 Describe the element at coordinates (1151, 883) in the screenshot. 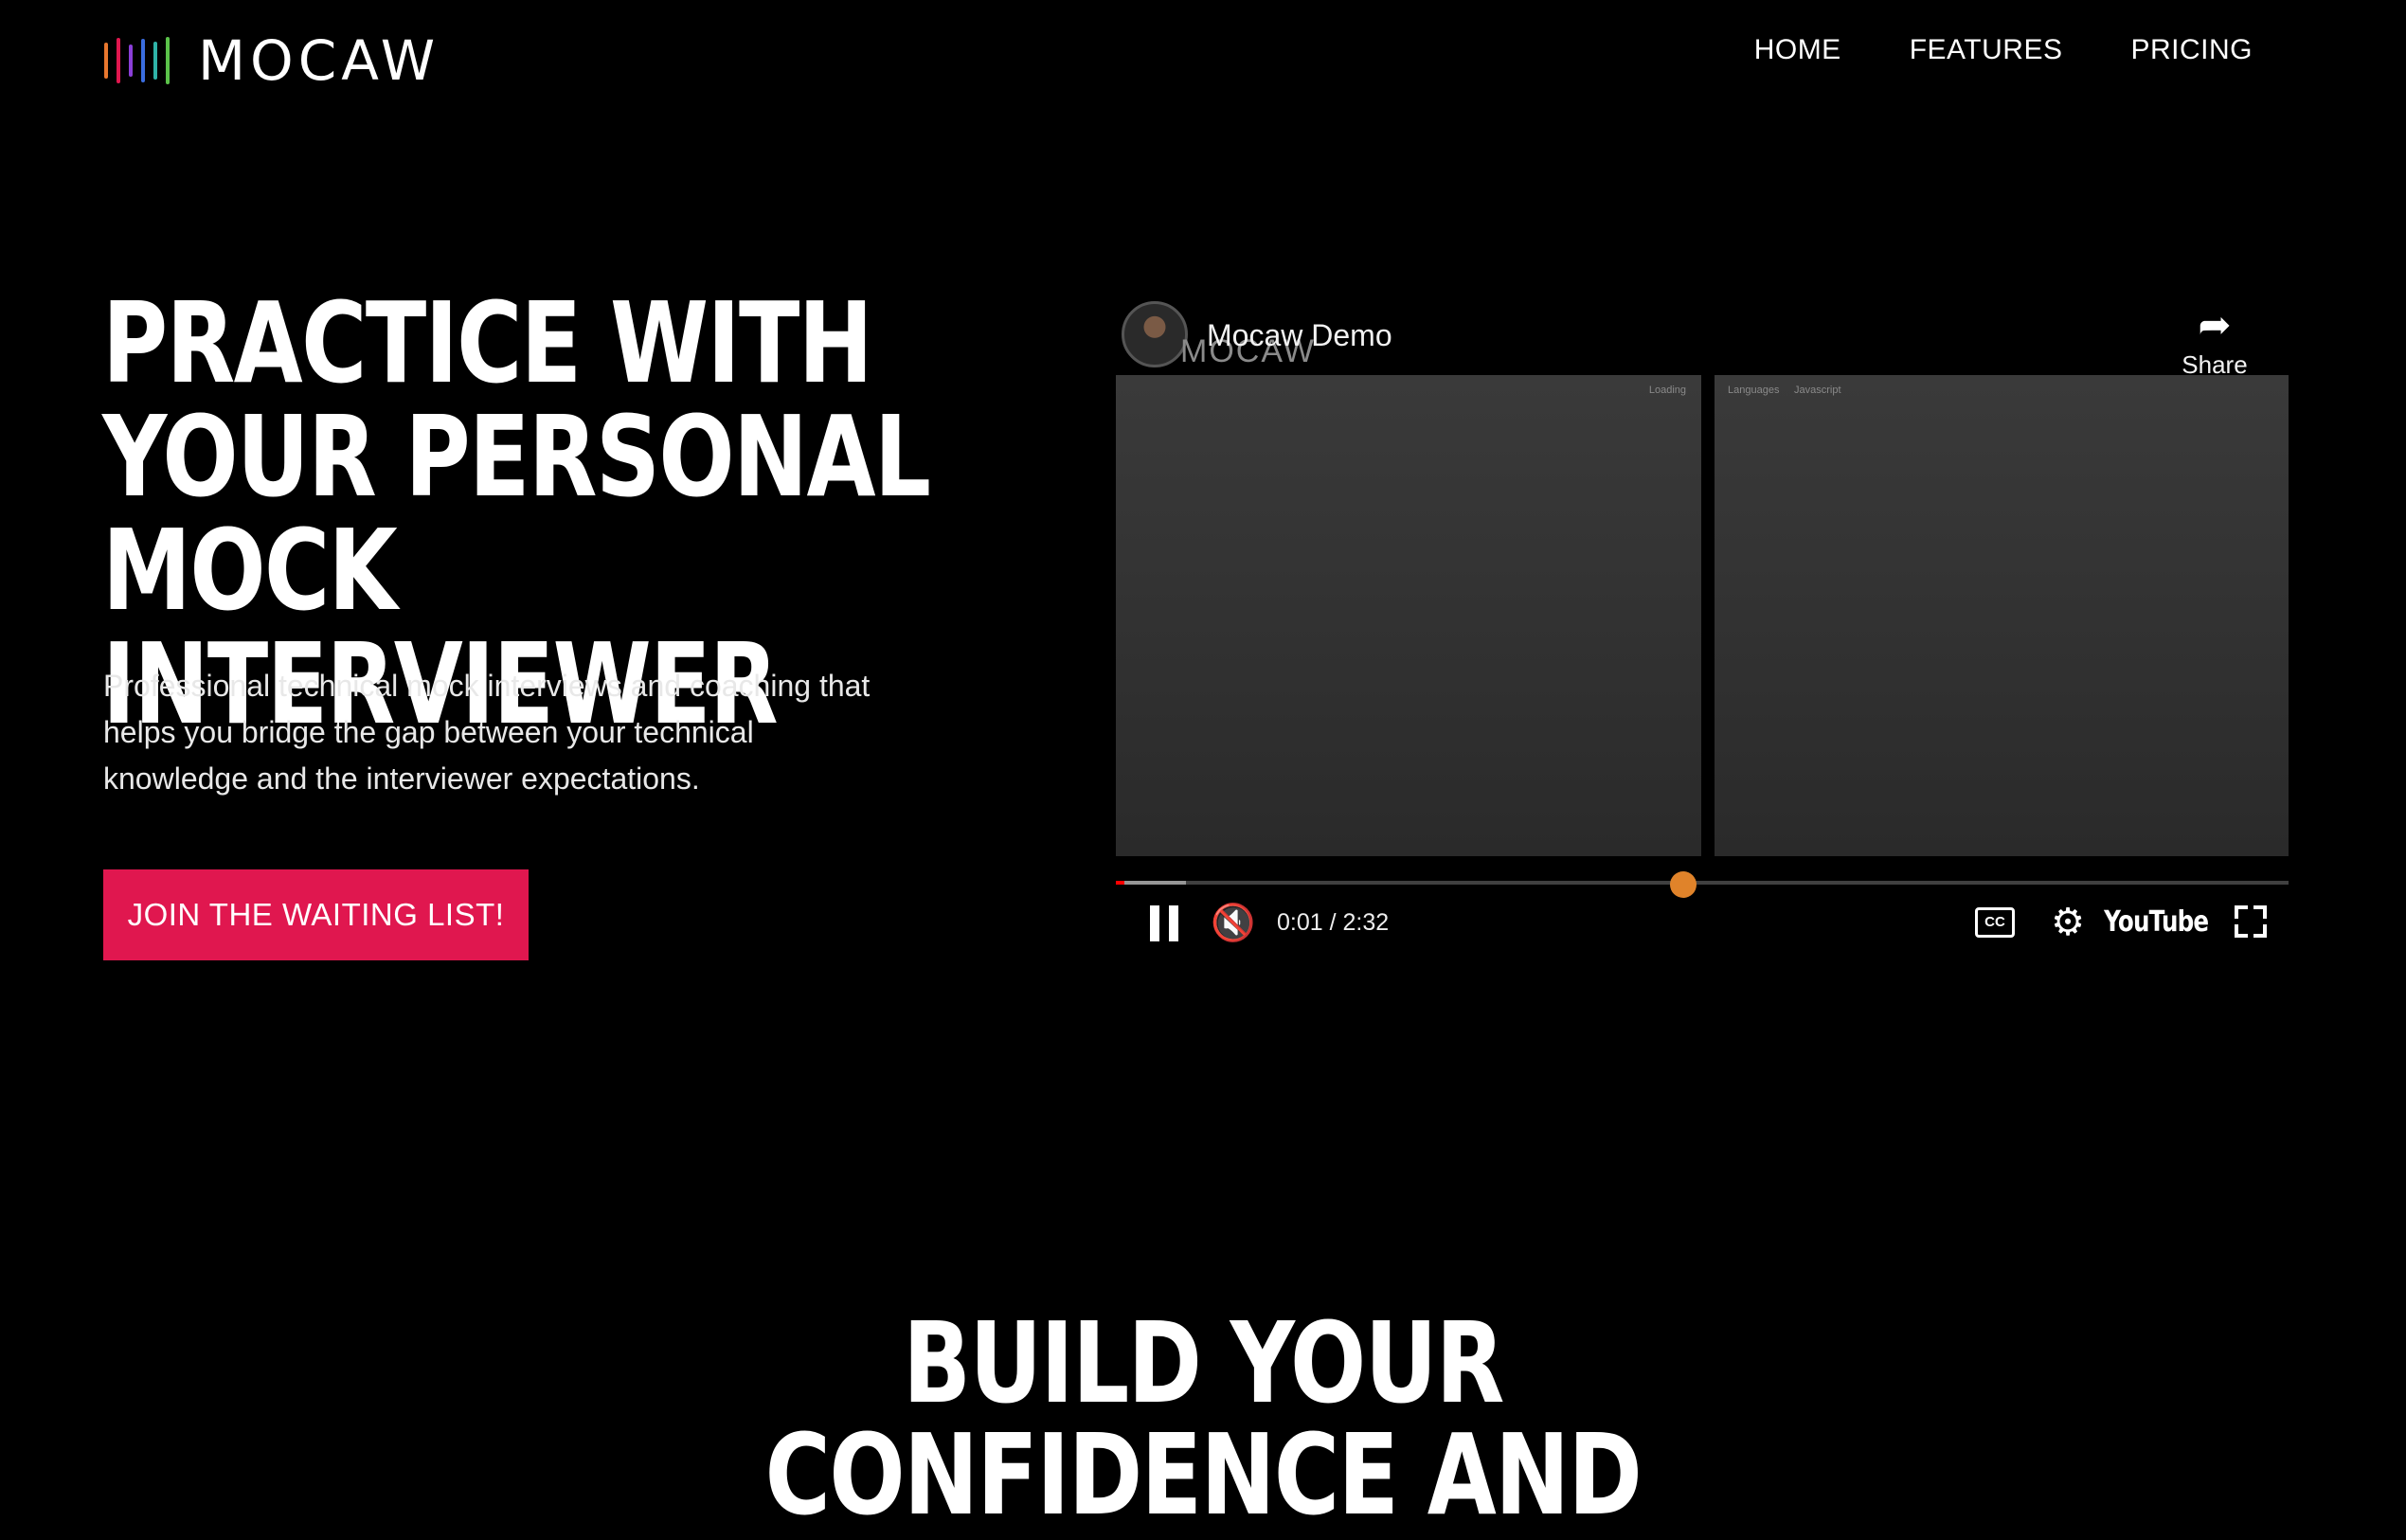

I see `progress-buffered` at that location.